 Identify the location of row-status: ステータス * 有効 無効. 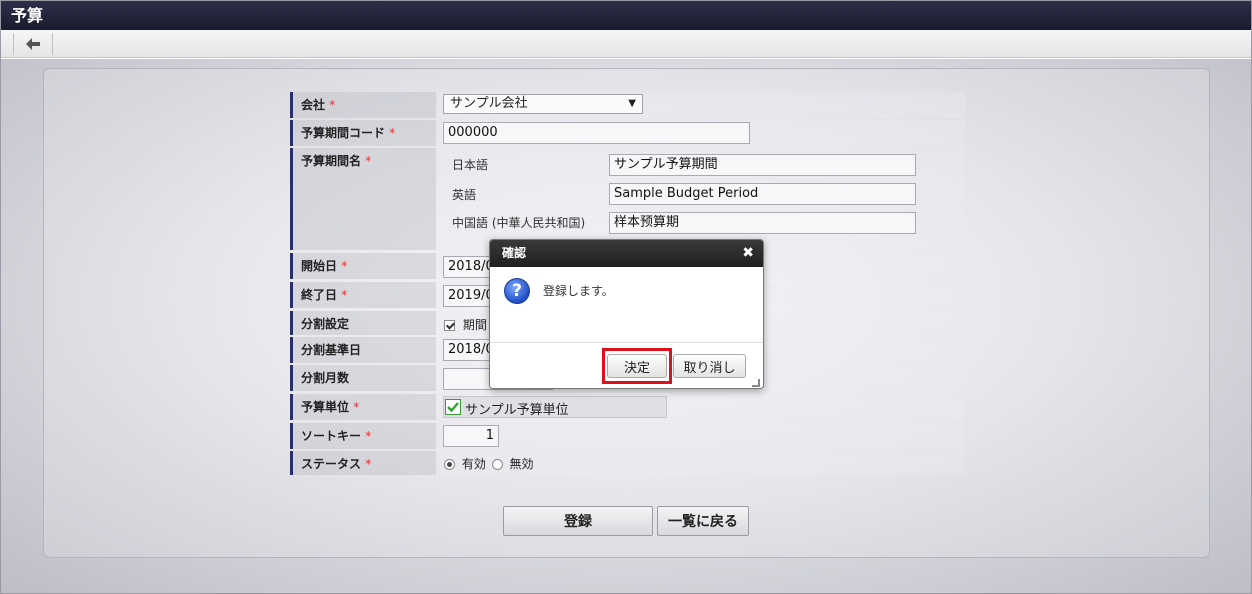
(627, 463).